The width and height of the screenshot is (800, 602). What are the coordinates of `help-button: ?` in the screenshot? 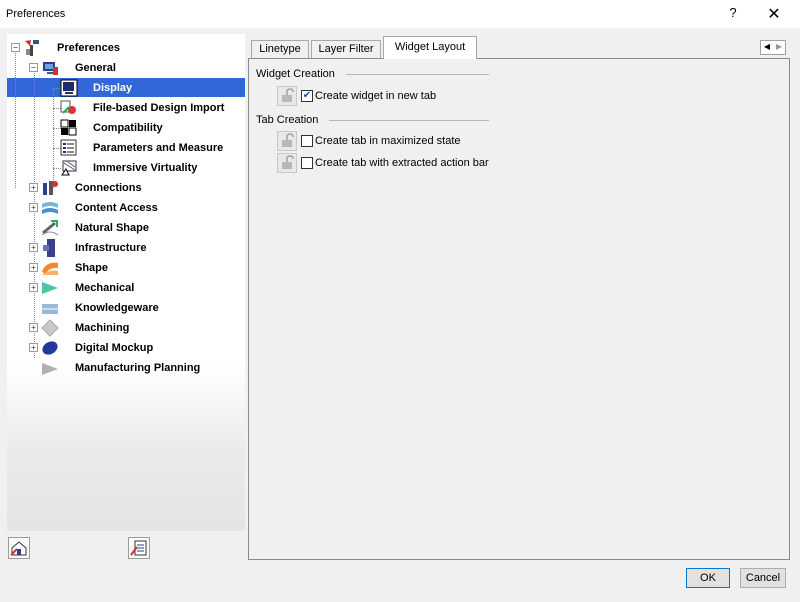 It's located at (733, 14).